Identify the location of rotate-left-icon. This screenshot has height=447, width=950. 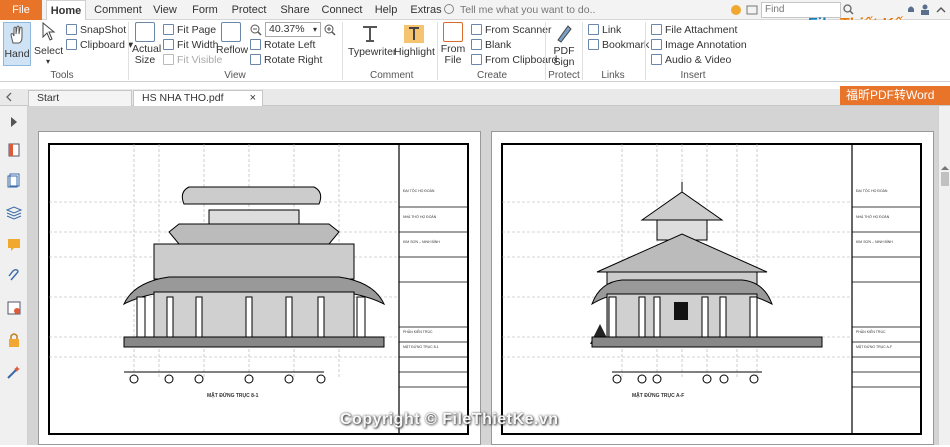
(255, 44).